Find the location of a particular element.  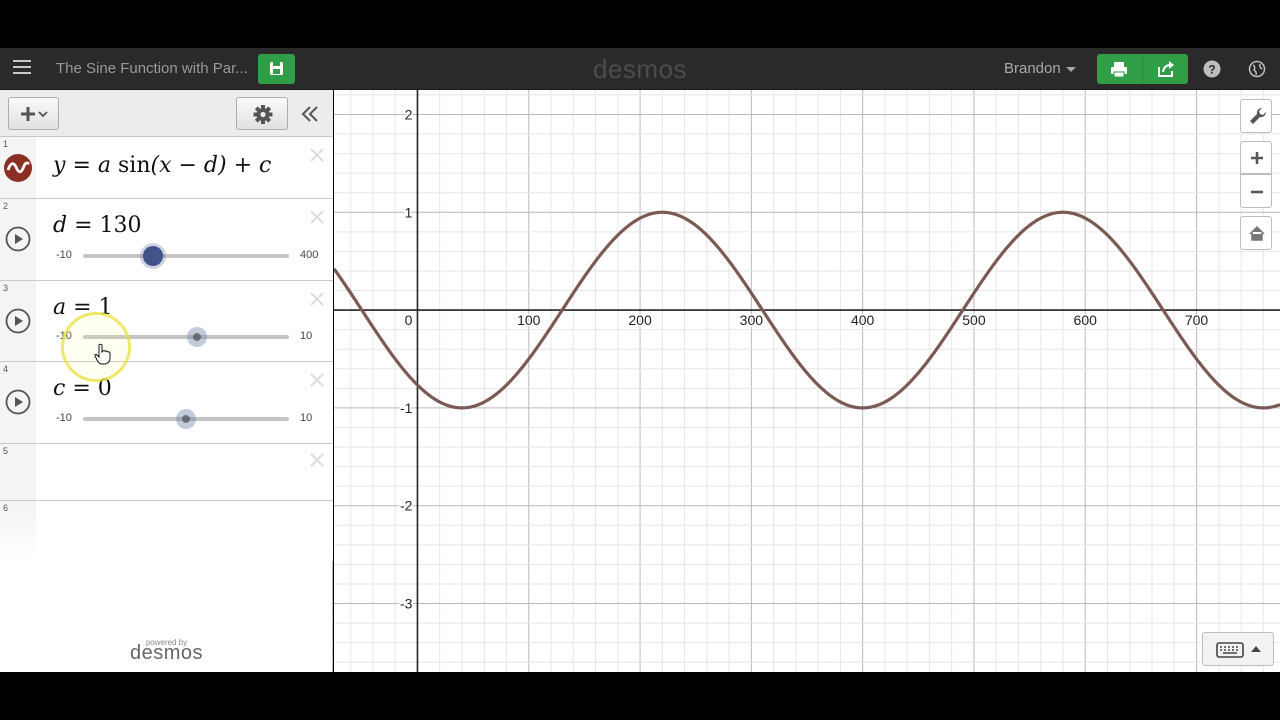

slider-expression: d = 130 is located at coordinates (97, 225).